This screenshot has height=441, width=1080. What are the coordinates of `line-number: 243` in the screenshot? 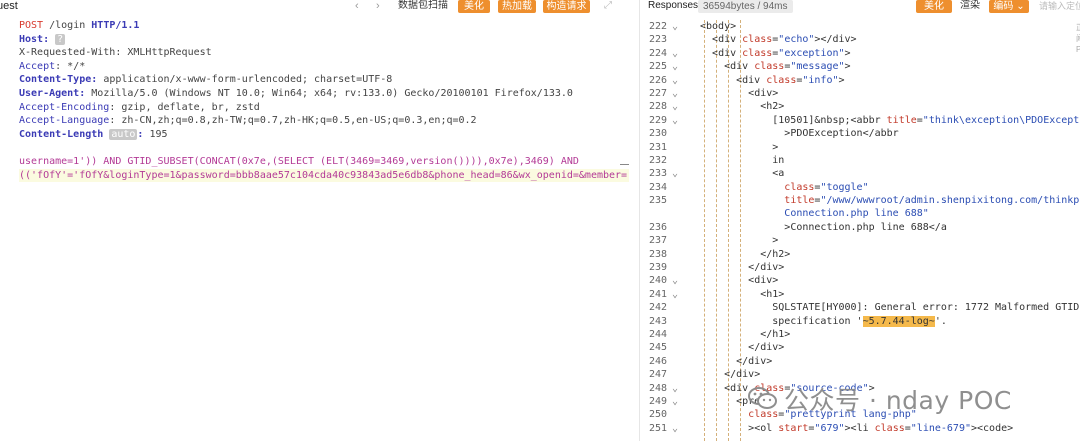 It's located at (657, 321).